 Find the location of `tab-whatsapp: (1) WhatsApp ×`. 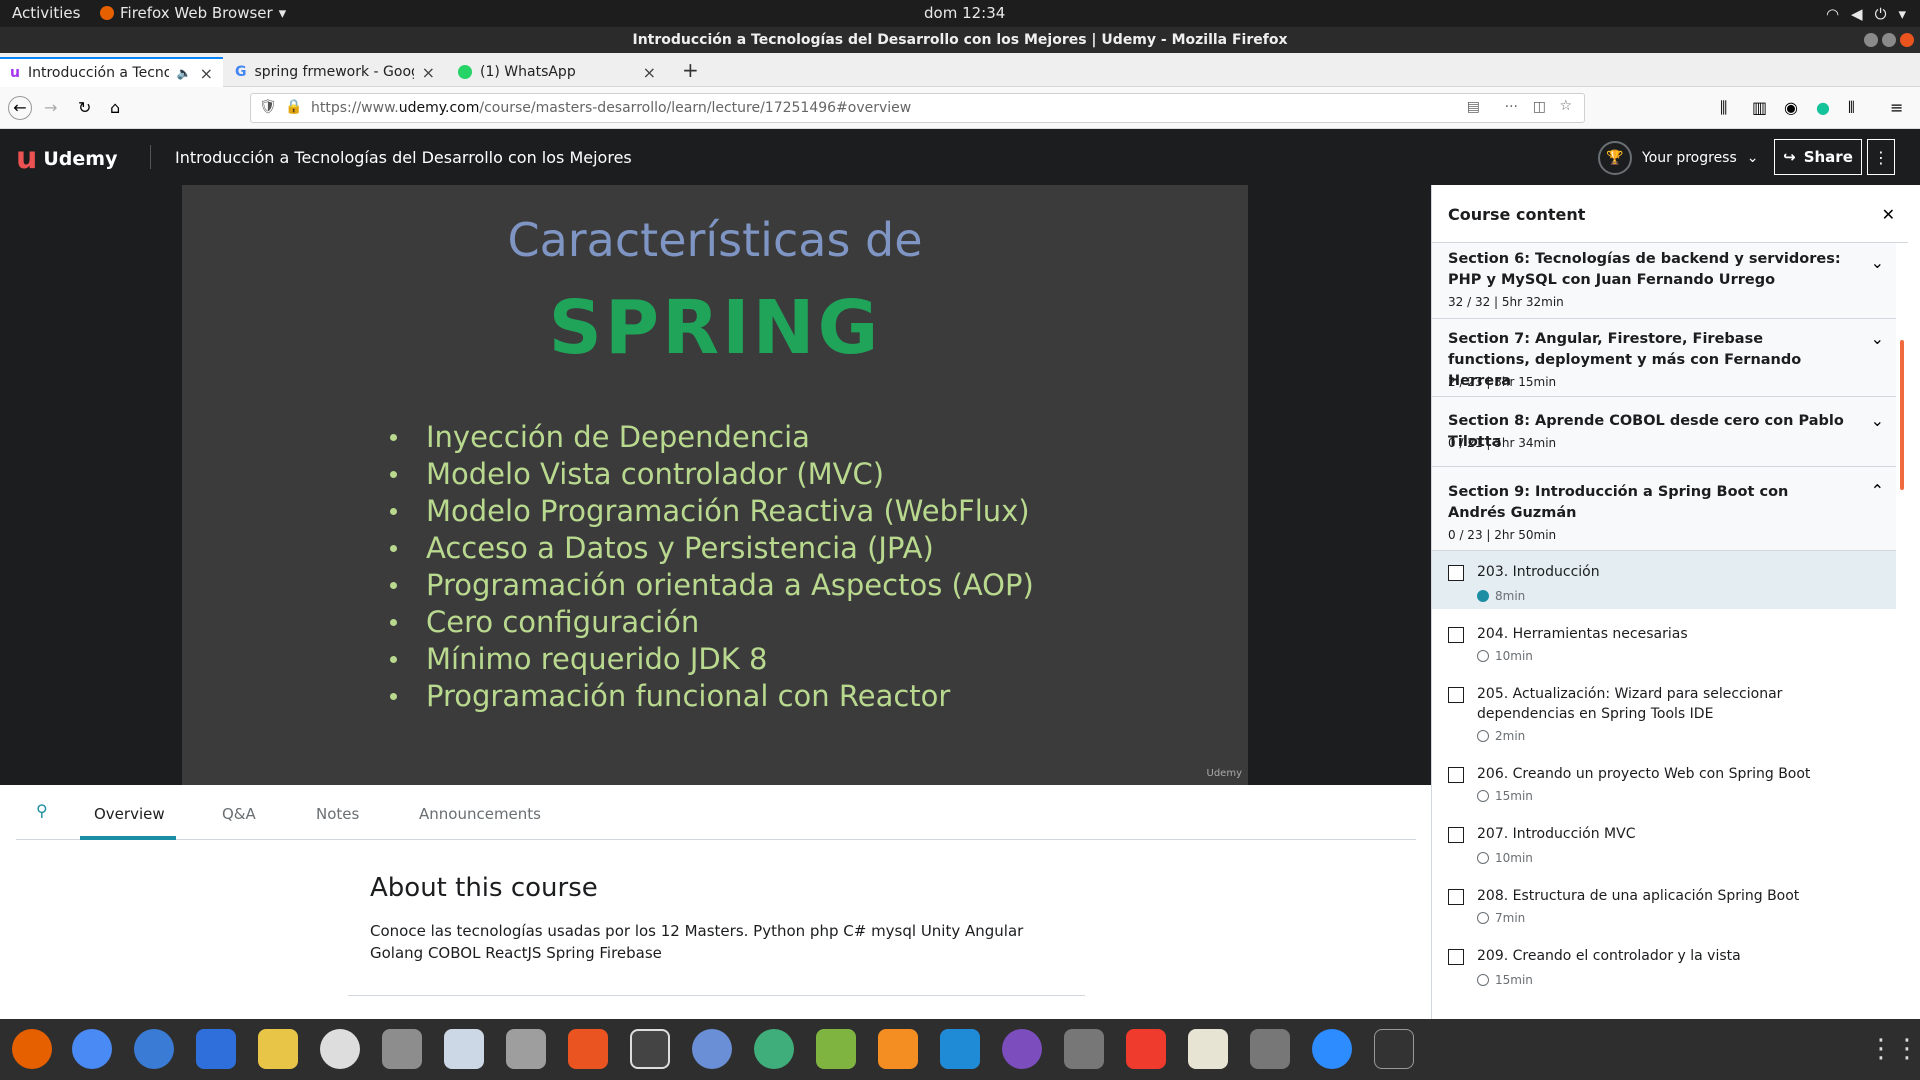

tab-whatsapp: (1) WhatsApp × is located at coordinates (557, 72).